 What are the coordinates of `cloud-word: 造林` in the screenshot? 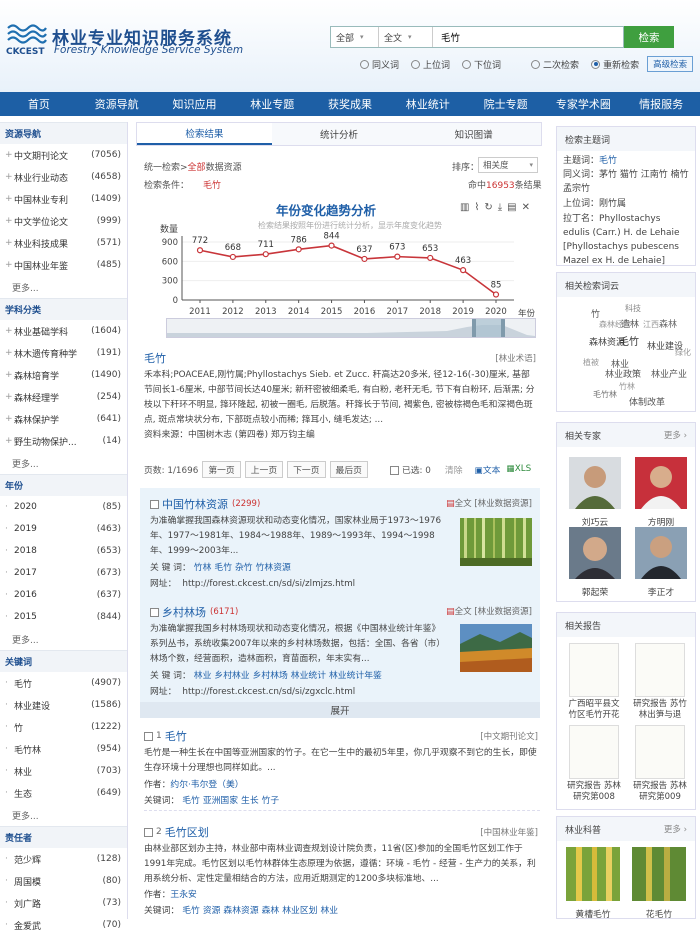 It's located at (630, 323).